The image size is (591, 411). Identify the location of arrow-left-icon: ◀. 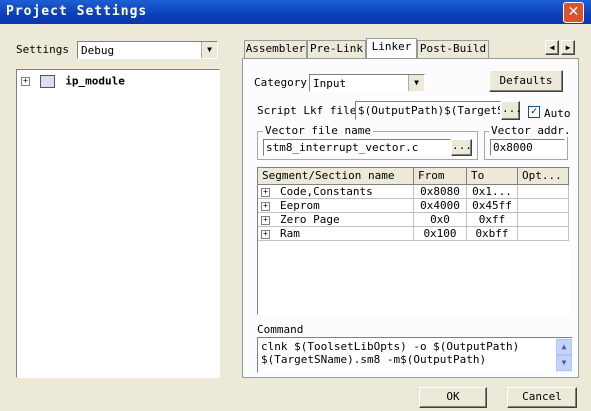
(552, 47).